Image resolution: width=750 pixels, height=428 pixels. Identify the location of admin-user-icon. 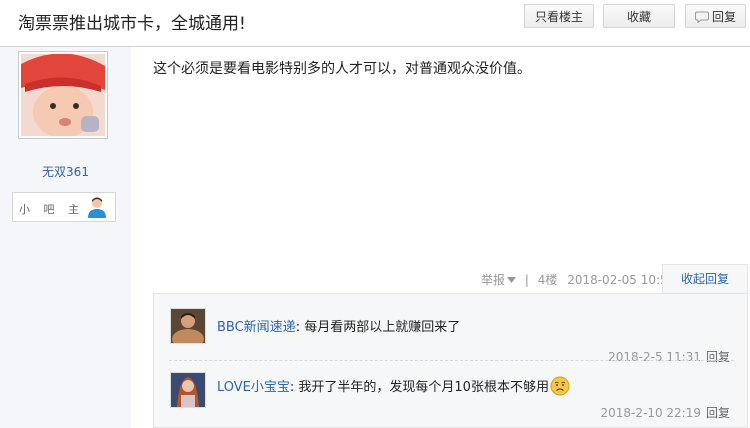
(97, 207).